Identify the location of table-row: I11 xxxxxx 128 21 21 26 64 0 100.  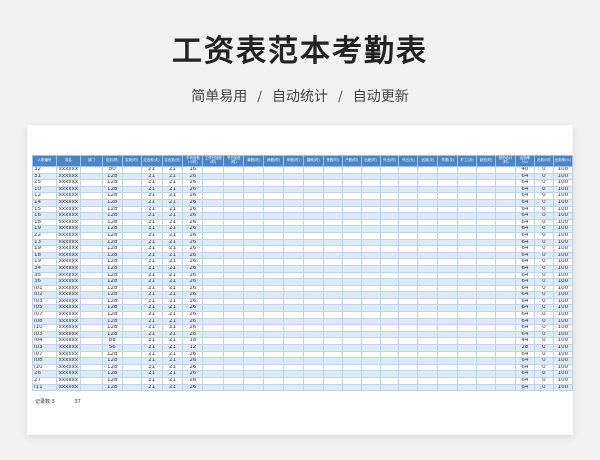
(302, 387).